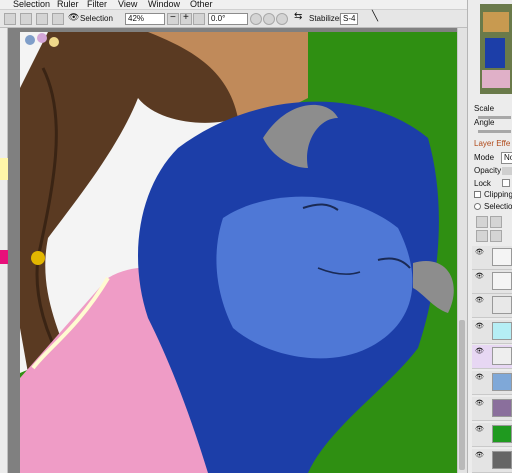 The height and width of the screenshot is (473, 512). Describe the element at coordinates (507, 171) in the screenshot. I see `opacity-slider` at that location.